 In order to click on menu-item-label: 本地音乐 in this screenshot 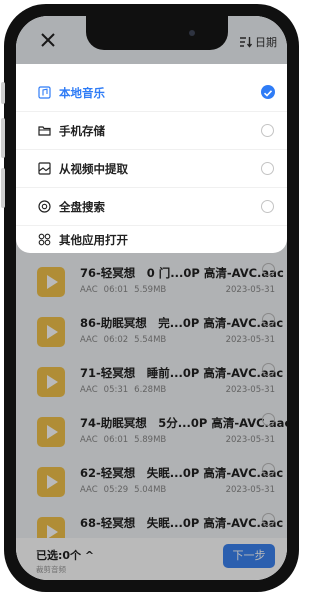, I will do `click(82, 93)`.